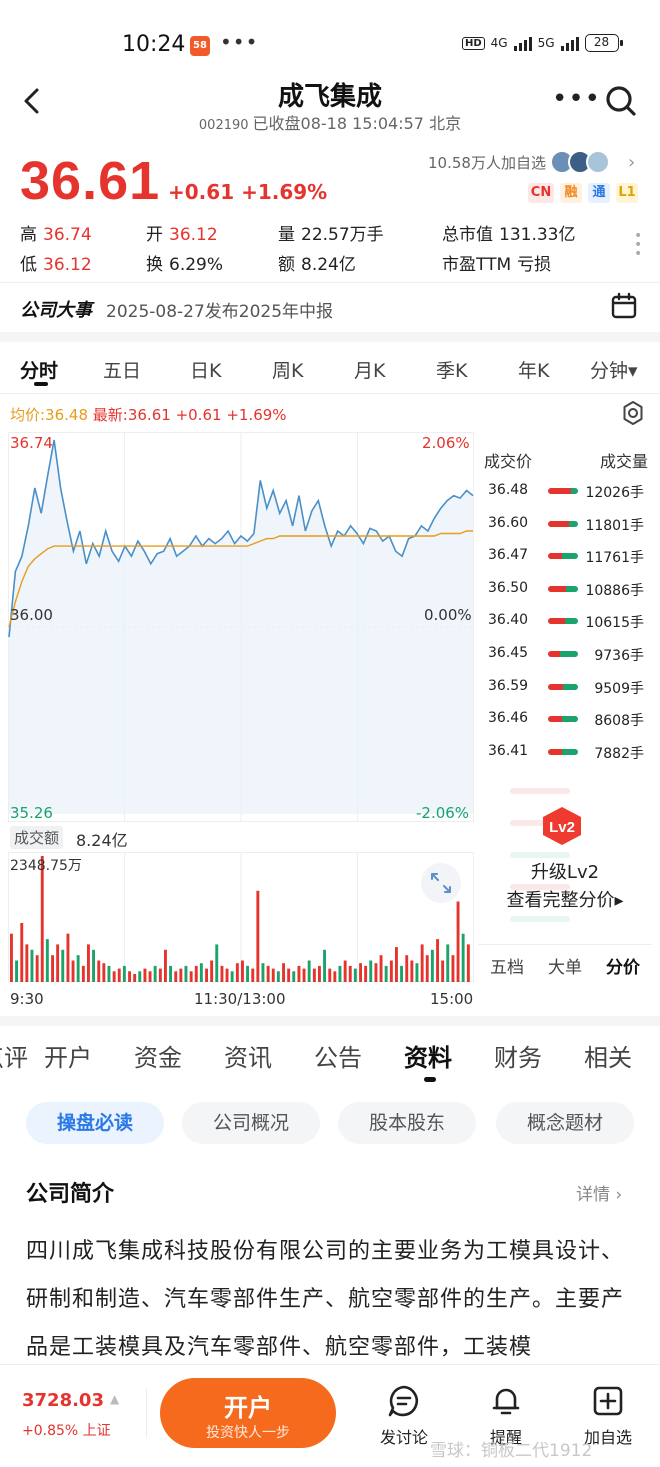 Image resolution: width=660 pixels, height=1467 pixels. I want to click on index-value: 3728.03, so click(63, 1400).